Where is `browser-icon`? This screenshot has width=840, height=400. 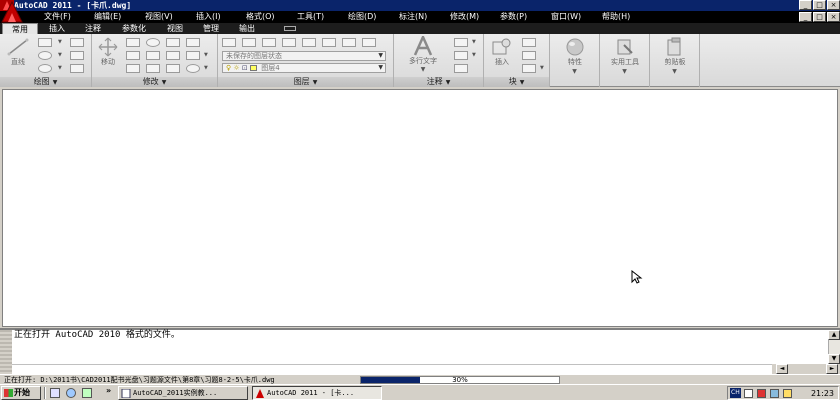 browser-icon is located at coordinates (71, 393).